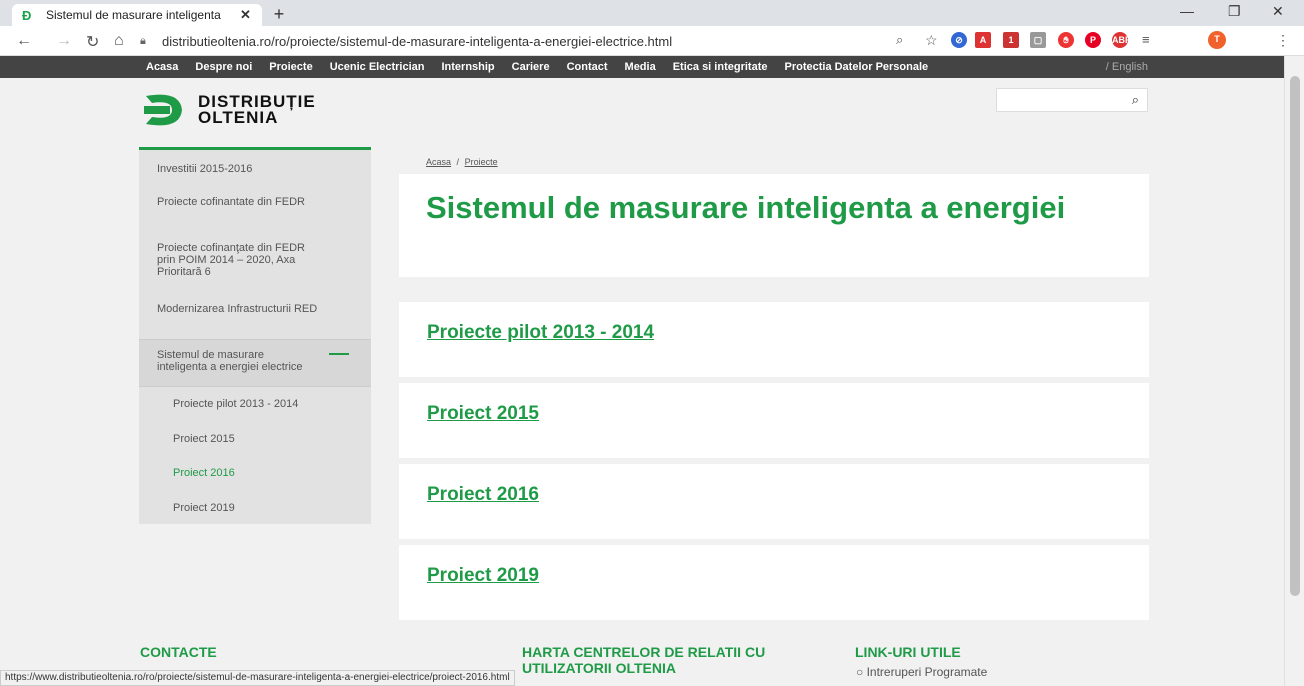 This screenshot has width=1304, height=686. Describe the element at coordinates (247, 169) in the screenshot. I see `sidebar-item-investitii: Investitii 2015-2016` at that location.